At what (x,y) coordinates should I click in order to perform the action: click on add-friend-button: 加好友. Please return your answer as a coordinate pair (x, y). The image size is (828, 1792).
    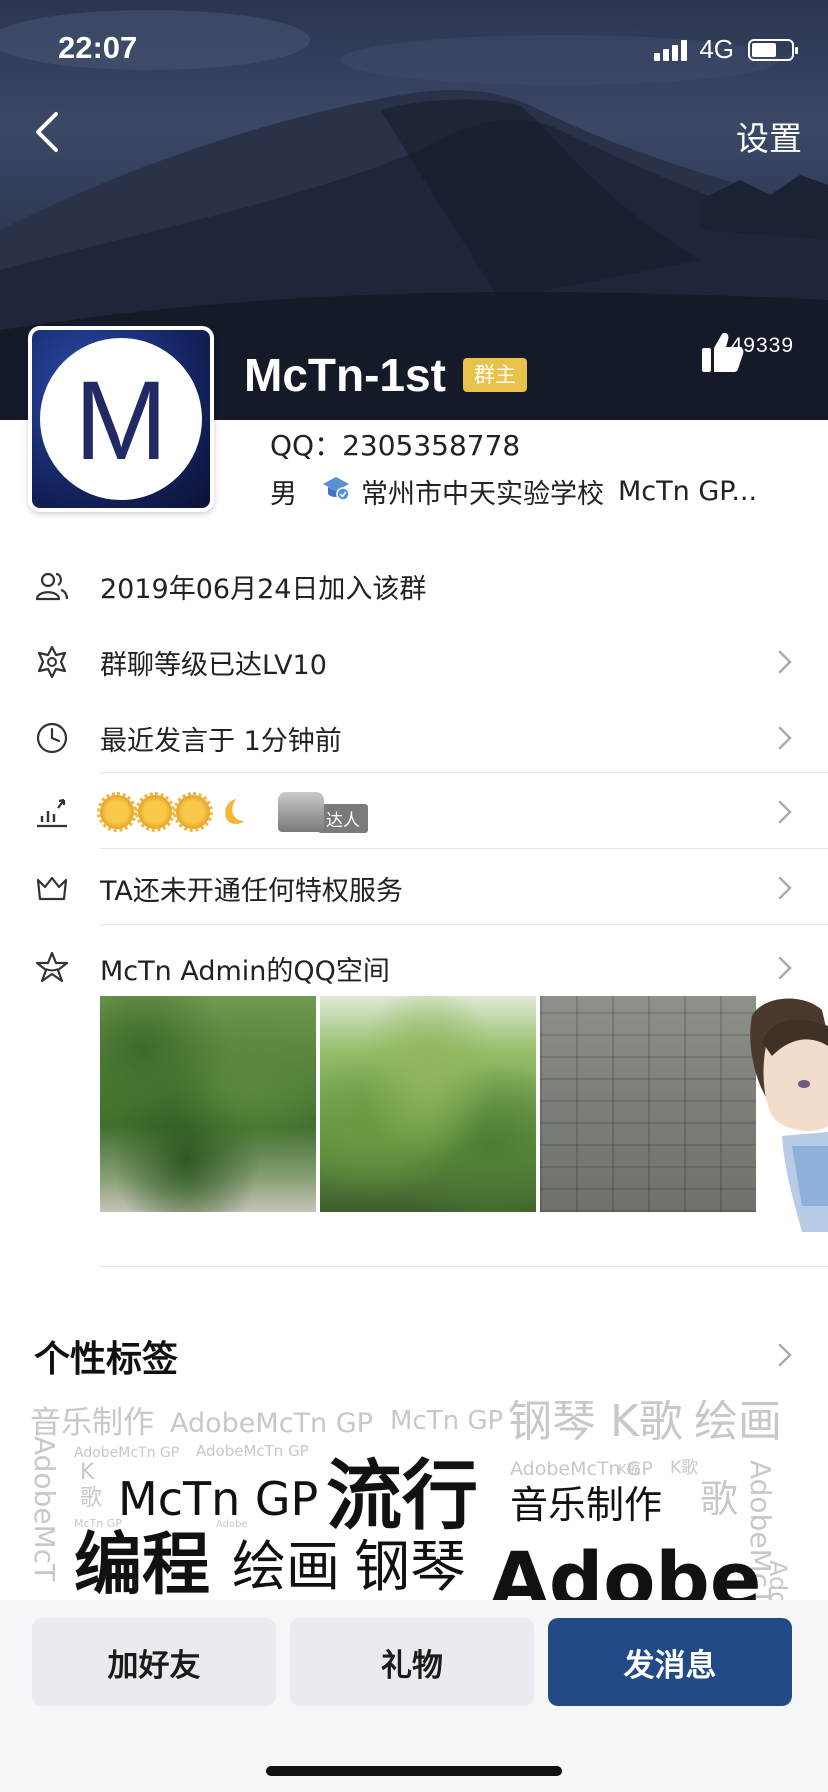
    Looking at the image, I should click on (154, 1662).